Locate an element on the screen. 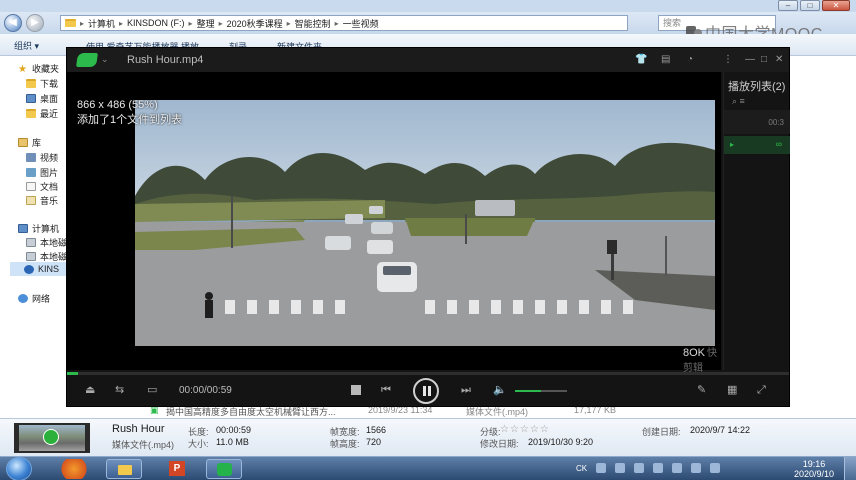  nav-pictures: 图片 is located at coordinates (42, 172).